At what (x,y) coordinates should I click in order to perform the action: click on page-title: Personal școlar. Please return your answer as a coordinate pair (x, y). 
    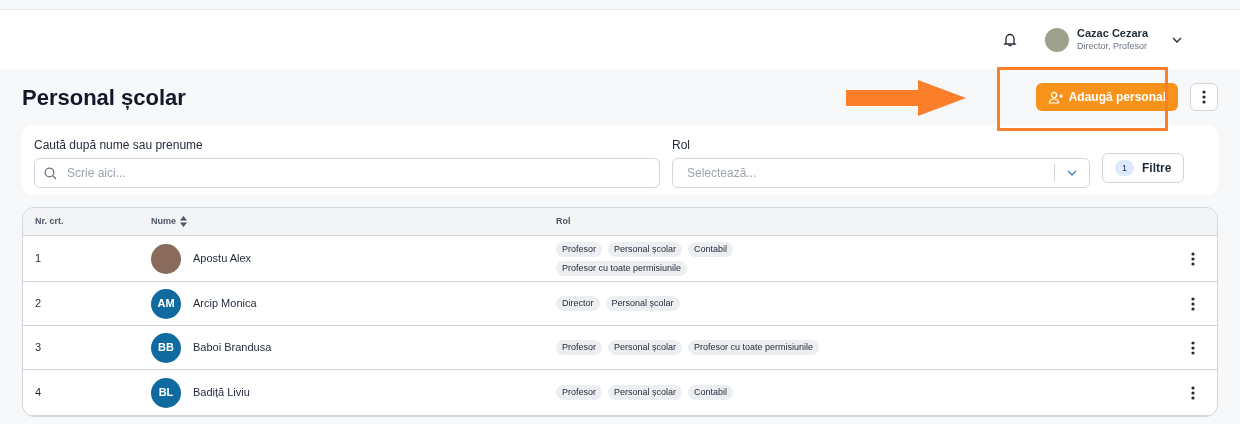
    Looking at the image, I should click on (104, 97).